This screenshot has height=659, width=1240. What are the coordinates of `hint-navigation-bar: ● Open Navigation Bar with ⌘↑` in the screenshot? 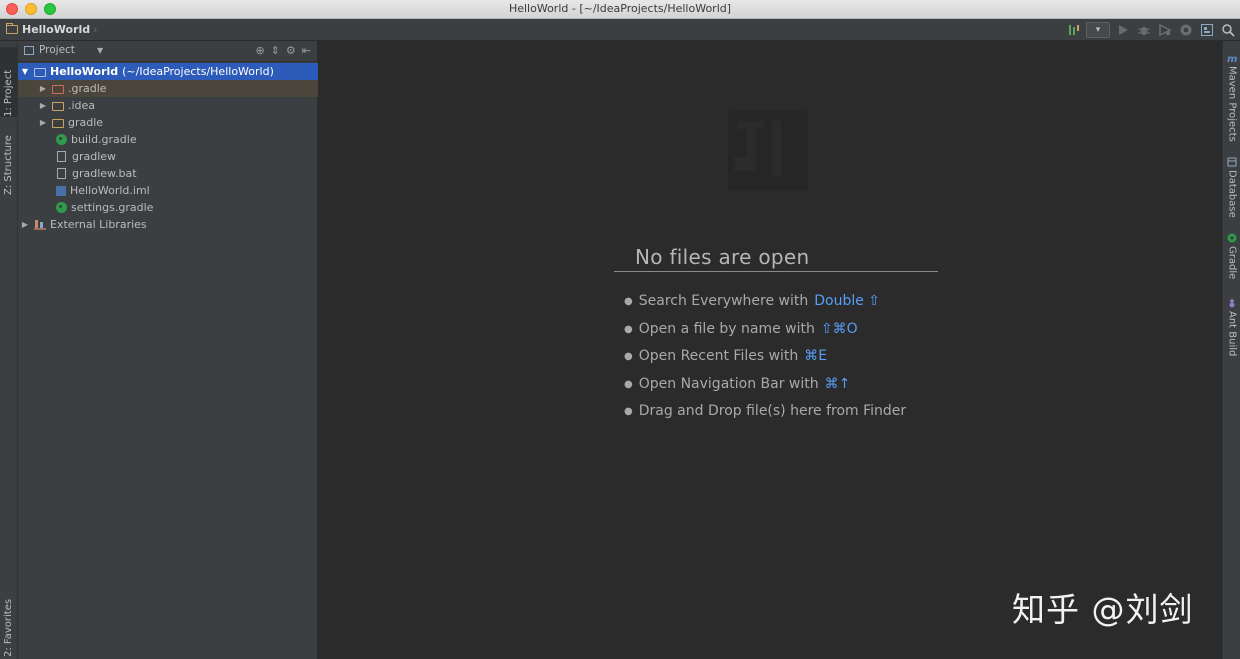 It's located at (765, 388).